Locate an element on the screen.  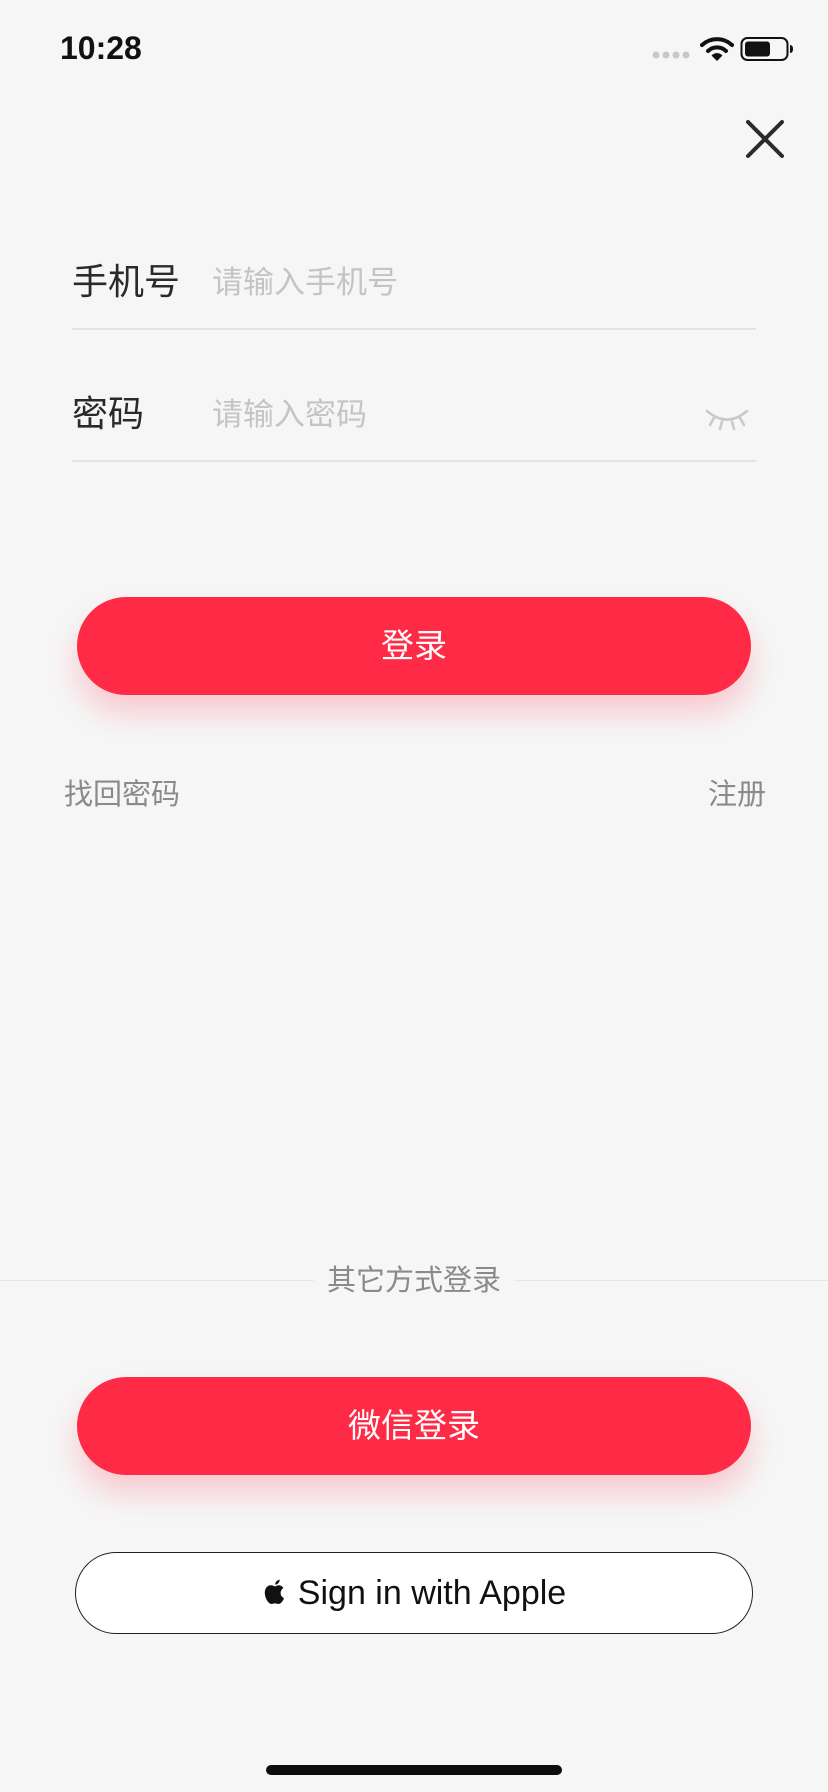
cellular-signal-icon is located at coordinates (671, 55).